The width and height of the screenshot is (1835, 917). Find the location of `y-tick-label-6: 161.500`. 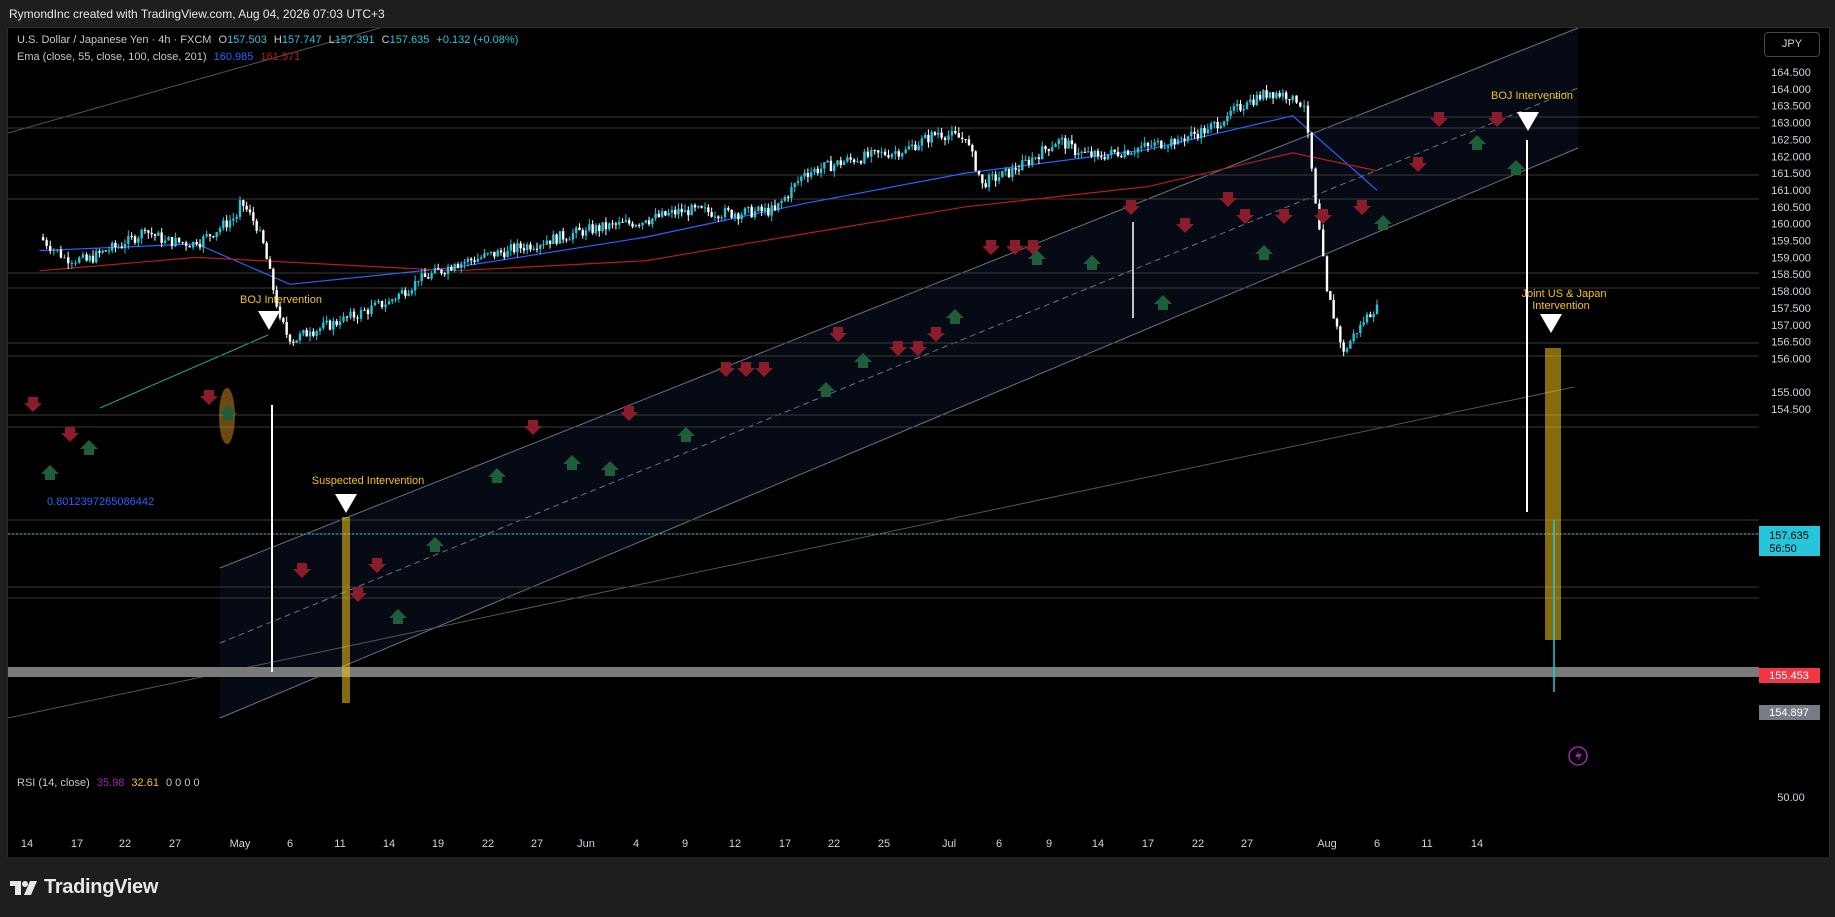

y-tick-label-6: 161.500 is located at coordinates (1791, 174).